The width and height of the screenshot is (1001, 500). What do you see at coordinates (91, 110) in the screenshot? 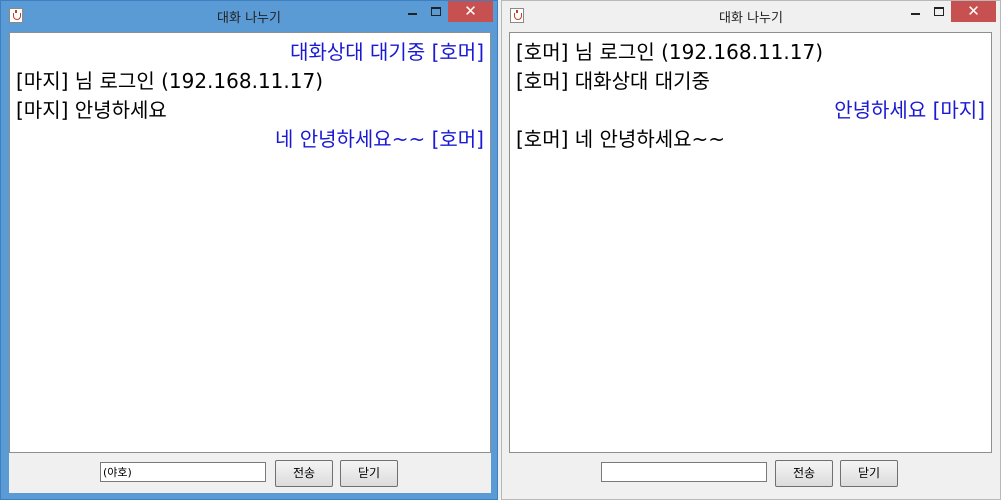
I see `chat-message: [마지] 안녕하세요` at bounding box center [91, 110].